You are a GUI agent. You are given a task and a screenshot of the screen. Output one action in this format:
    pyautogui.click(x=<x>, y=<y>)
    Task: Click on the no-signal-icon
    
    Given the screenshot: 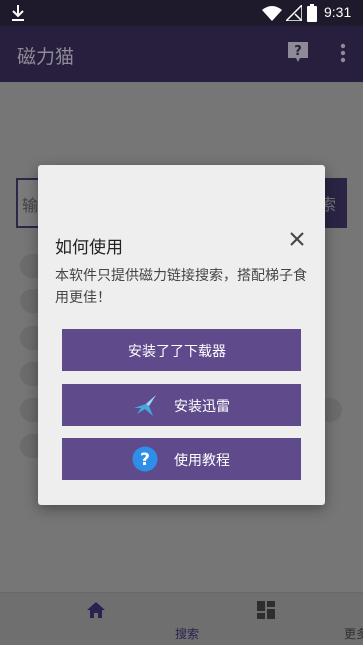 What is the action you would take?
    pyautogui.click(x=294, y=13)
    